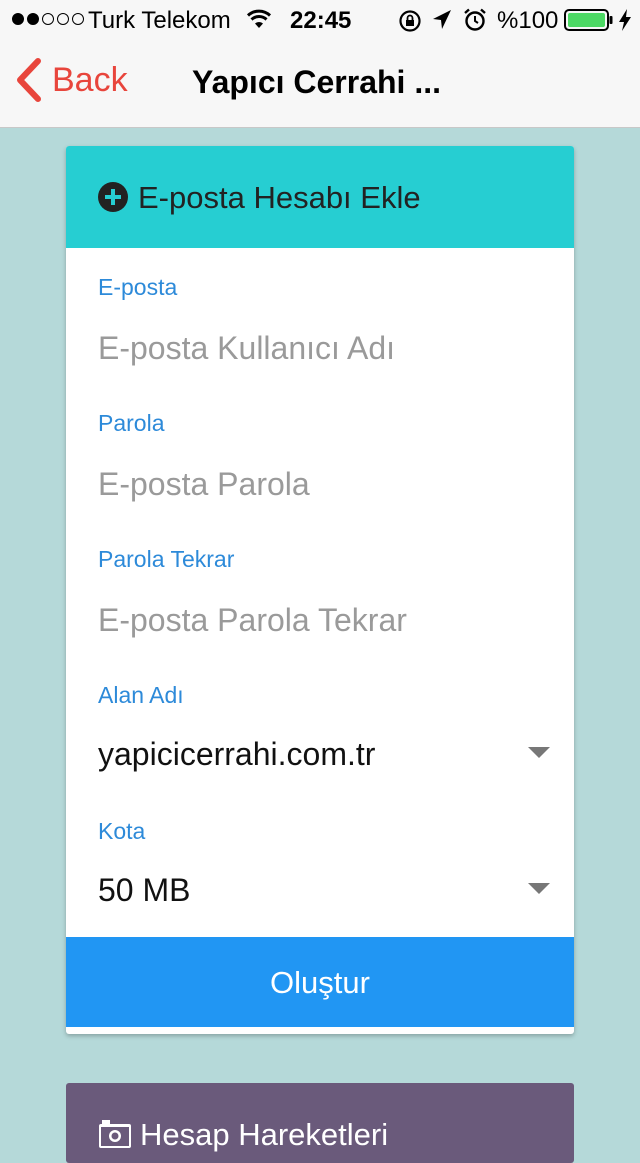 The height and width of the screenshot is (1163, 640). I want to click on domain-label: Alan Adı, so click(141, 695).